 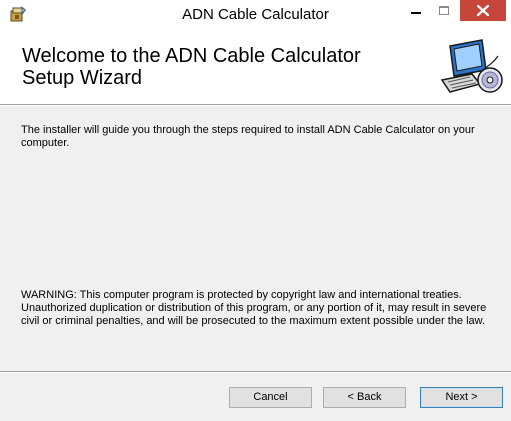 I want to click on footer-divider, so click(x=255, y=372).